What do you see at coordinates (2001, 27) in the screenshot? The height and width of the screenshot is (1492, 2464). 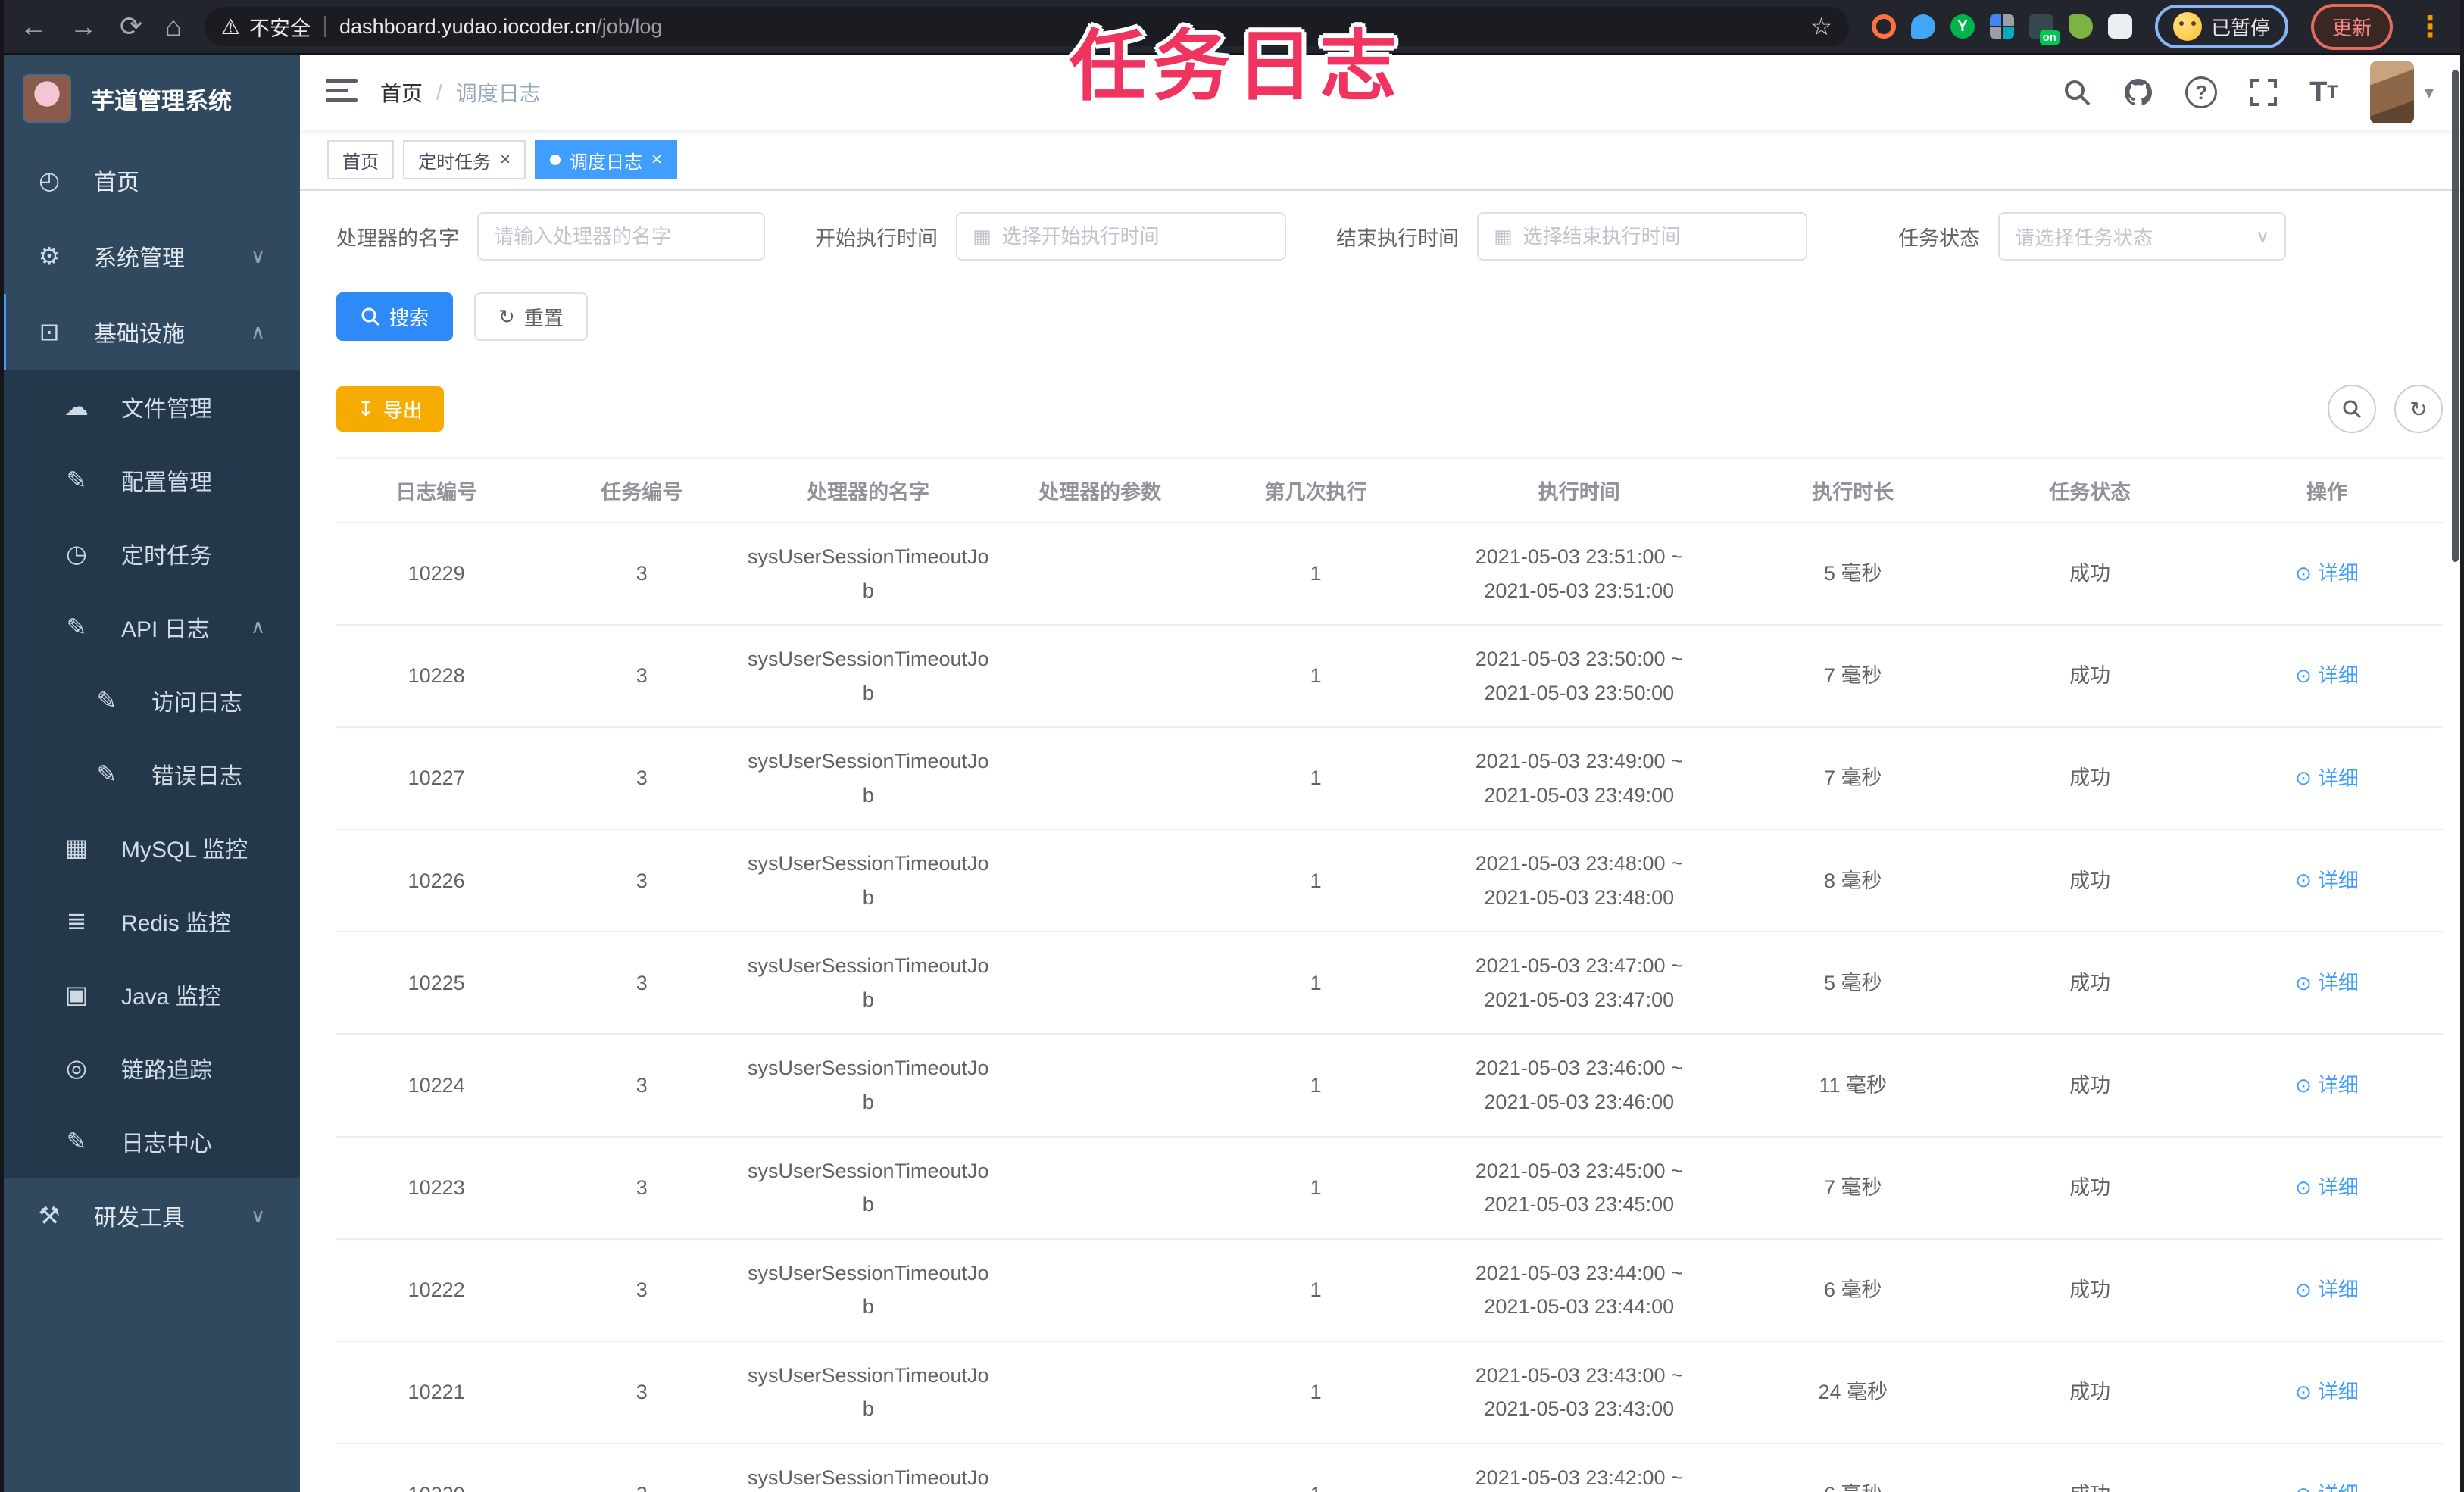 I see `extension-grid-icon` at bounding box center [2001, 27].